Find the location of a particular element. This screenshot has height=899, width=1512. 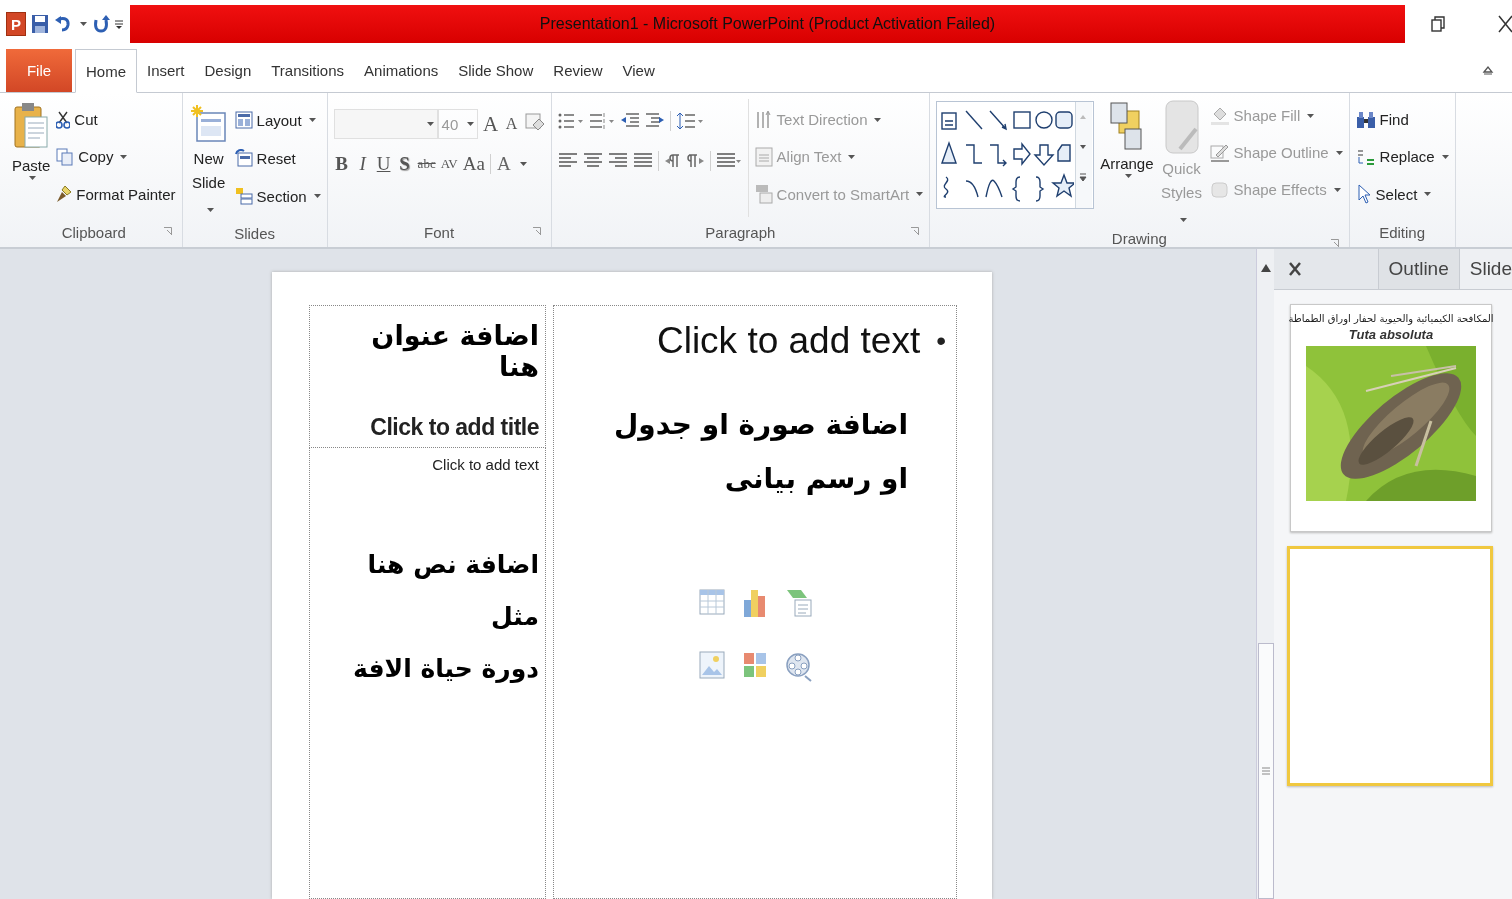

section-icon is located at coordinates (243, 196).